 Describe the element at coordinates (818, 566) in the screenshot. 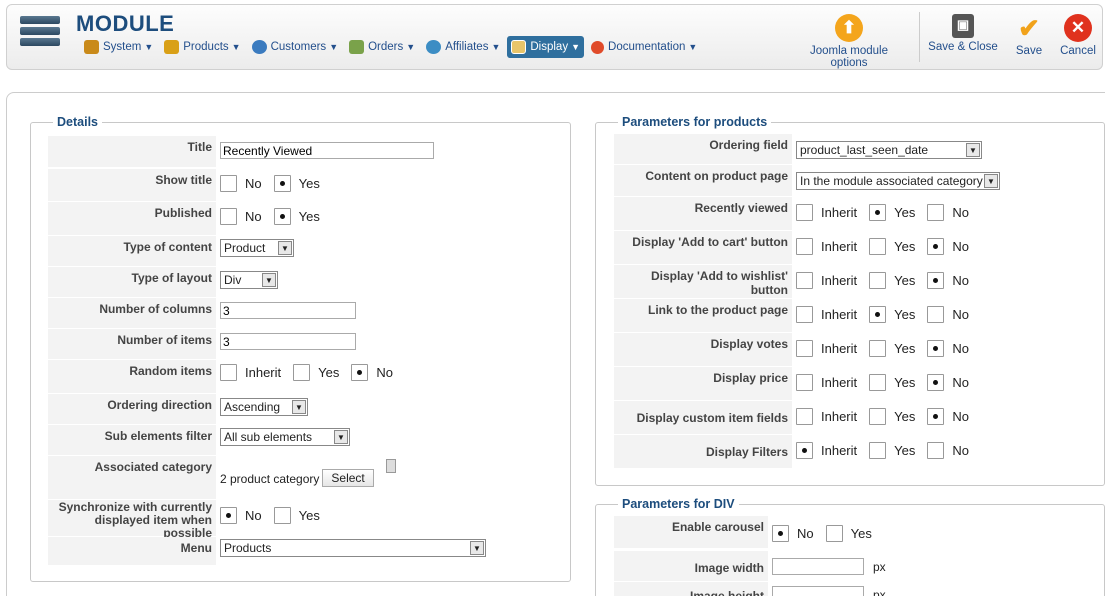

I see `image-width-input` at that location.